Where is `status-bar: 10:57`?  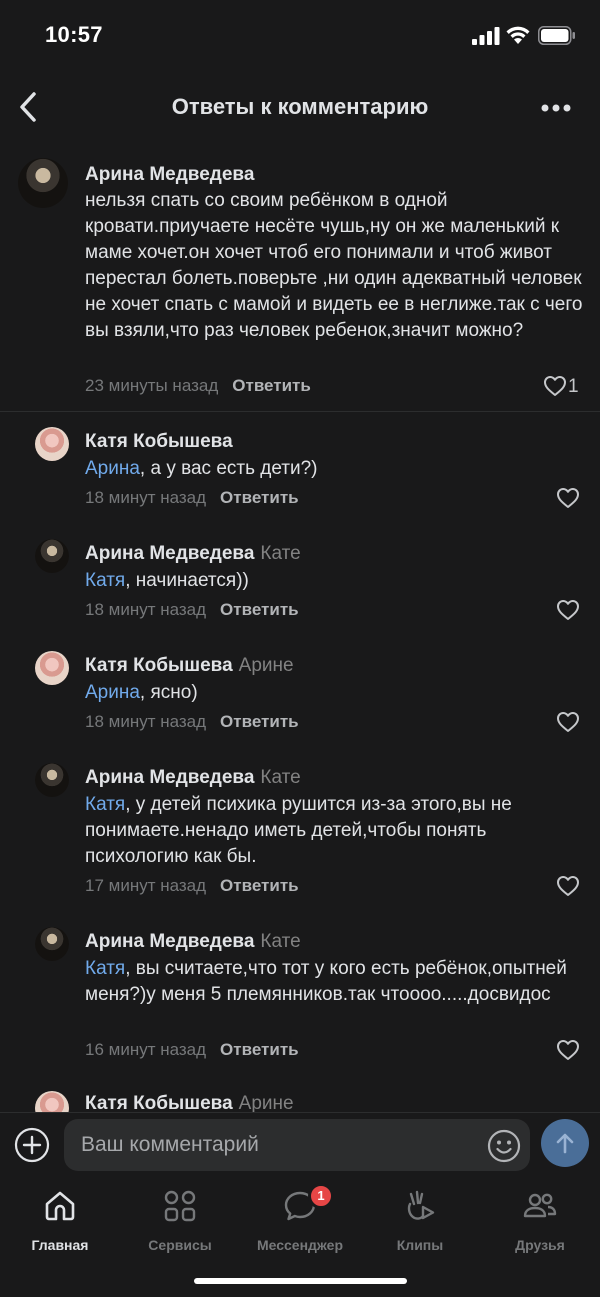 status-bar: 10:57 is located at coordinates (300, 35).